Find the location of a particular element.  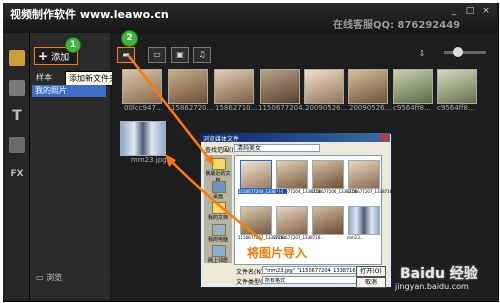

network-icon is located at coordinates (219, 251).